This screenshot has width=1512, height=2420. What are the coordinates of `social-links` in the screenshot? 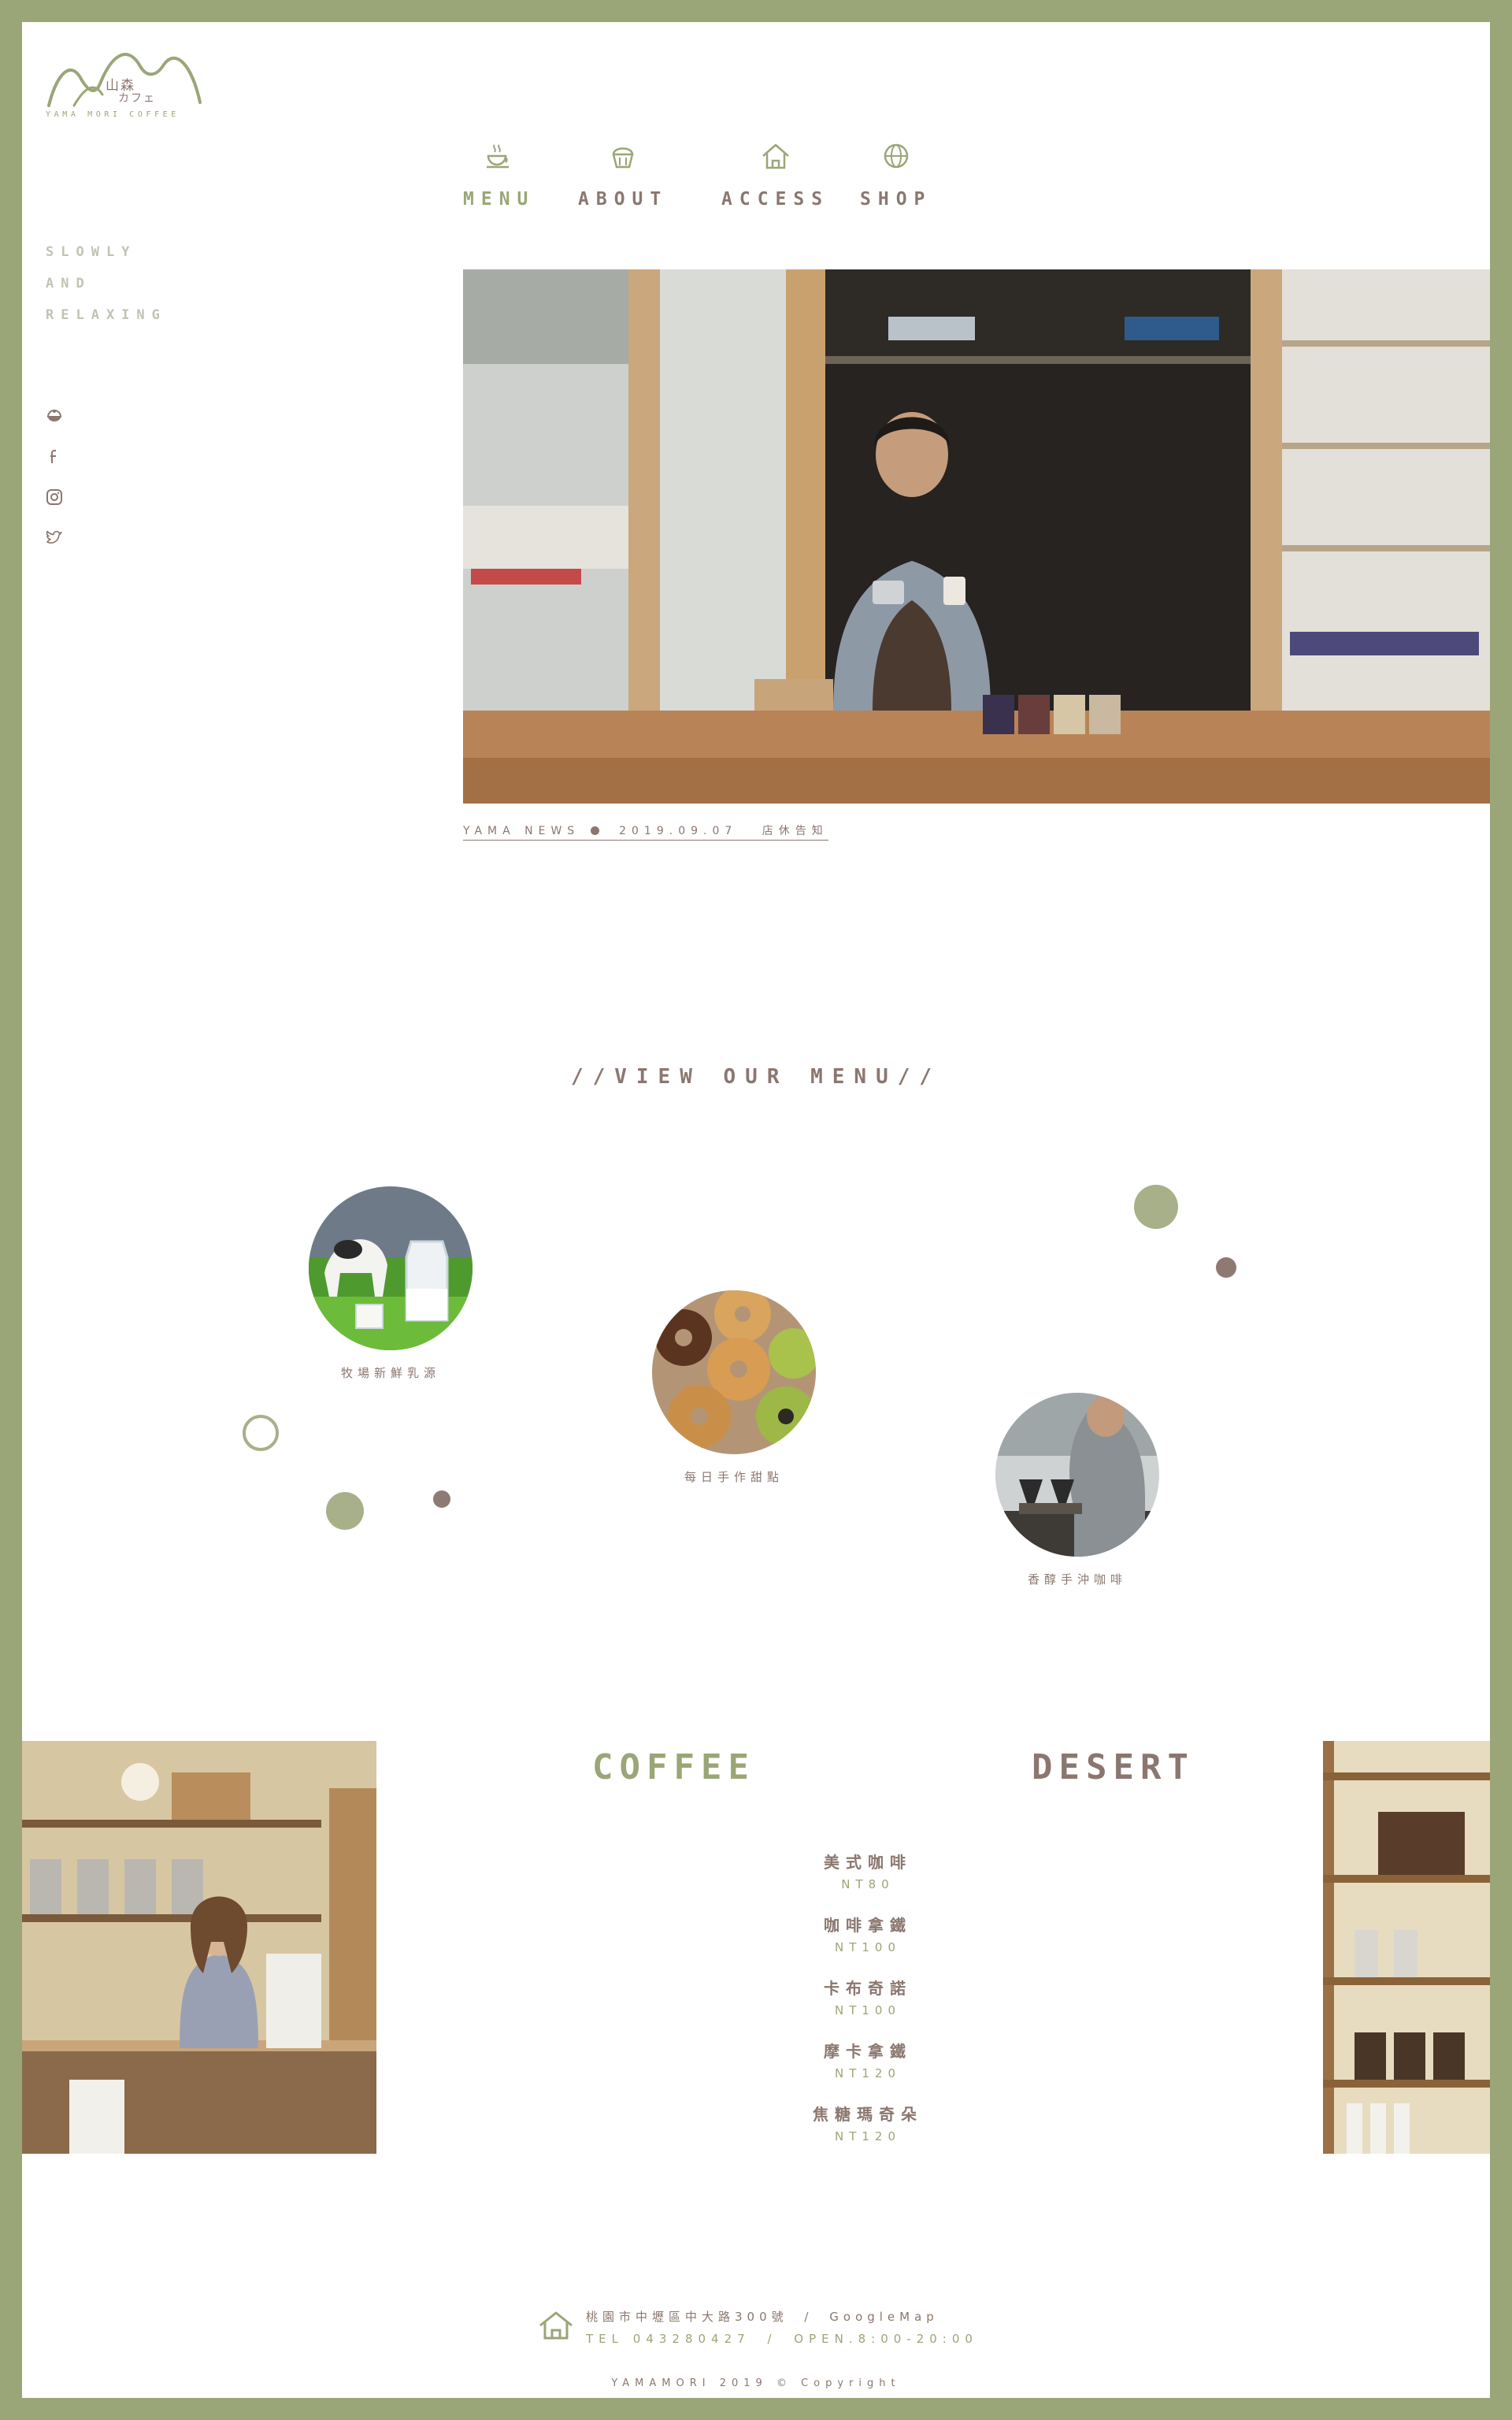 It's located at (54, 488).